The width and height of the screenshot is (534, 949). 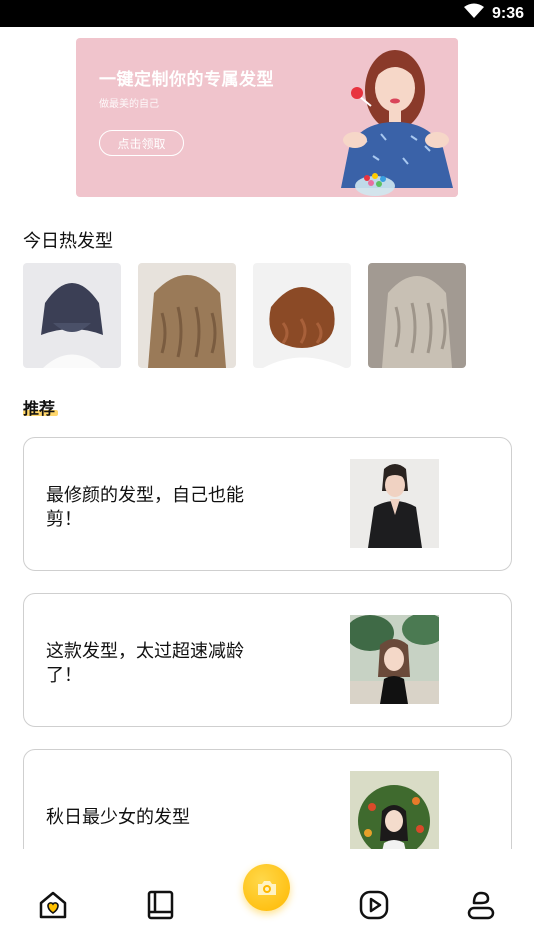 What do you see at coordinates (473, 13) in the screenshot?
I see `wifi-icon` at bounding box center [473, 13].